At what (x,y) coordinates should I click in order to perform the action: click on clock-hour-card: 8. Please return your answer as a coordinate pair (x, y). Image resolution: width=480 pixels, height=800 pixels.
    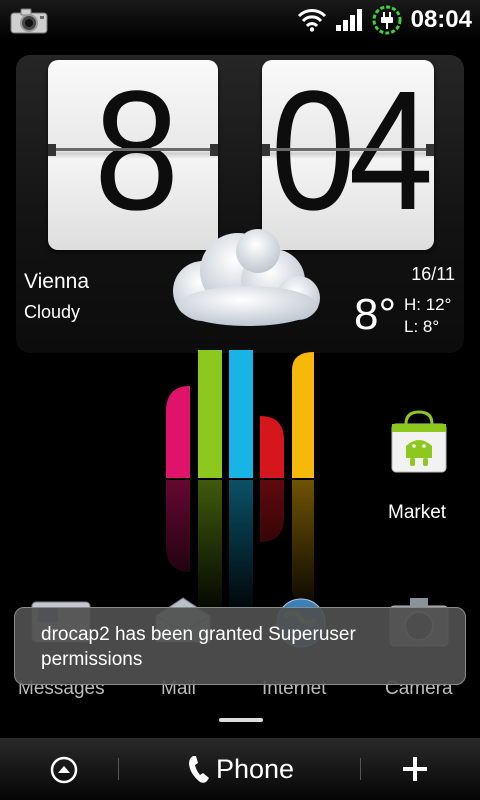
    Looking at the image, I should click on (133, 155).